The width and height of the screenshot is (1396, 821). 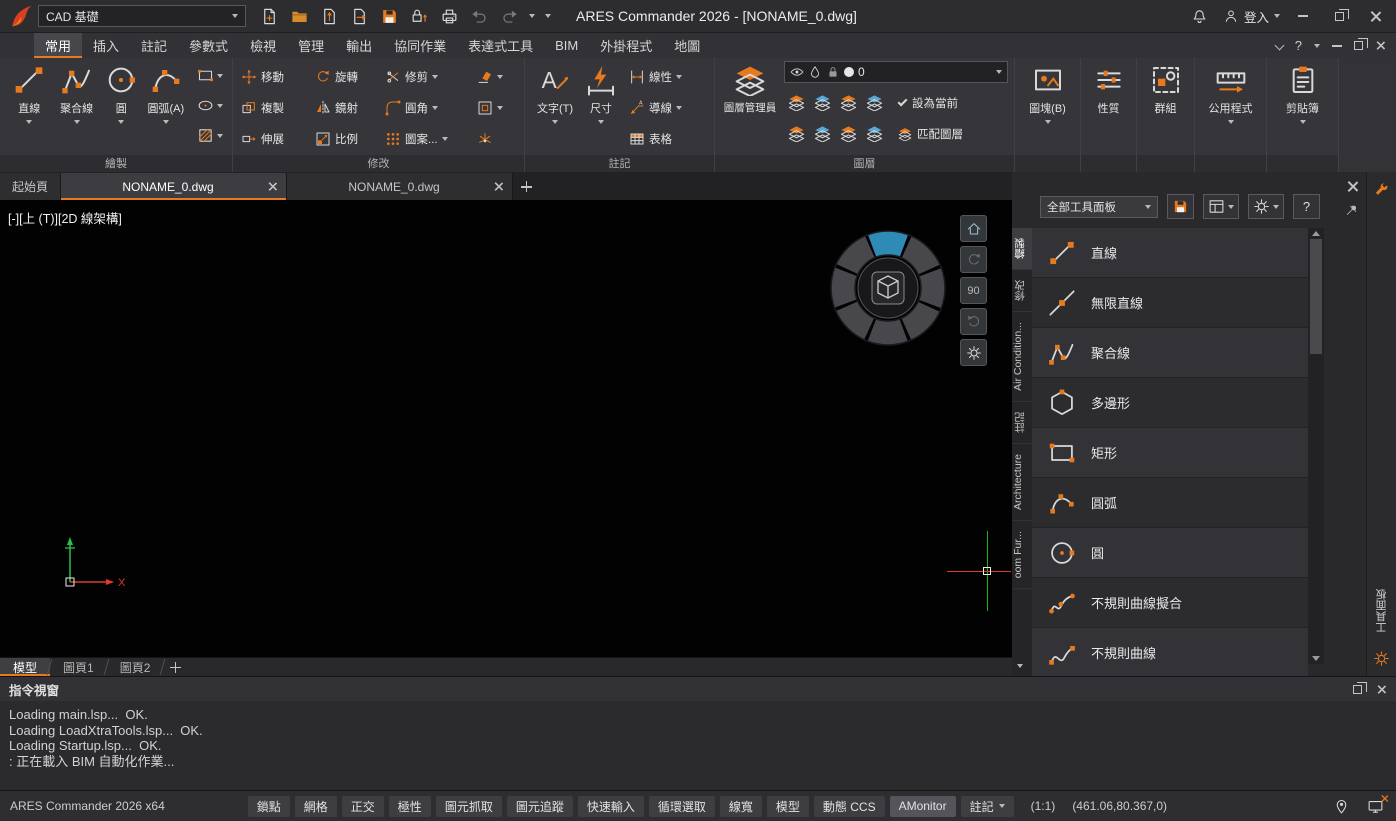 What do you see at coordinates (329, 16) in the screenshot?
I see `import-button` at bounding box center [329, 16].